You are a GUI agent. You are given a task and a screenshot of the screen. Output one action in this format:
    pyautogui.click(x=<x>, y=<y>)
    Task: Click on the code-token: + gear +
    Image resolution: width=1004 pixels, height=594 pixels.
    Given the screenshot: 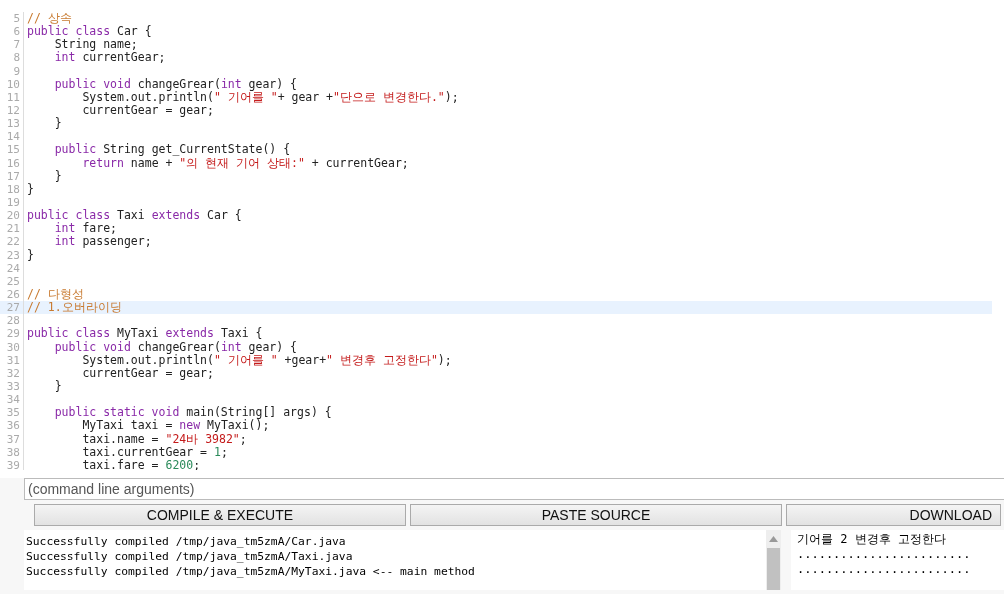 What is the action you would take?
    pyautogui.click(x=305, y=96)
    